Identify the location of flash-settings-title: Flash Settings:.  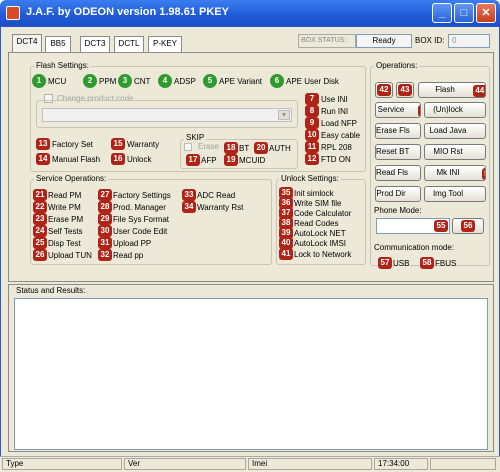
(62, 65).